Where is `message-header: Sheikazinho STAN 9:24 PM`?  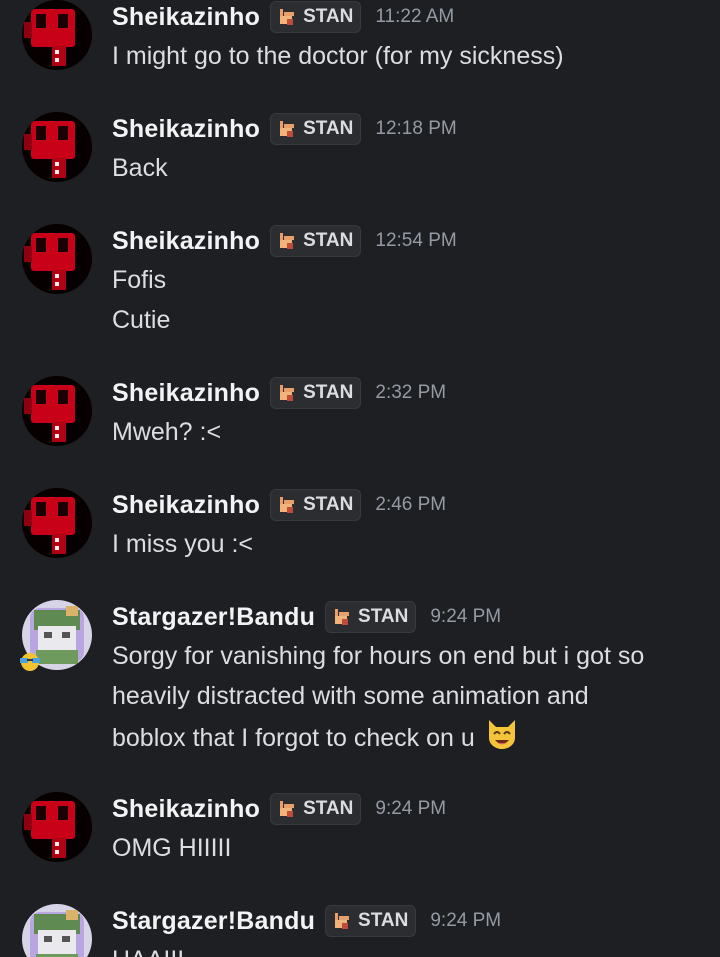 message-header: Sheikazinho STAN 9:24 PM is located at coordinates (279, 809).